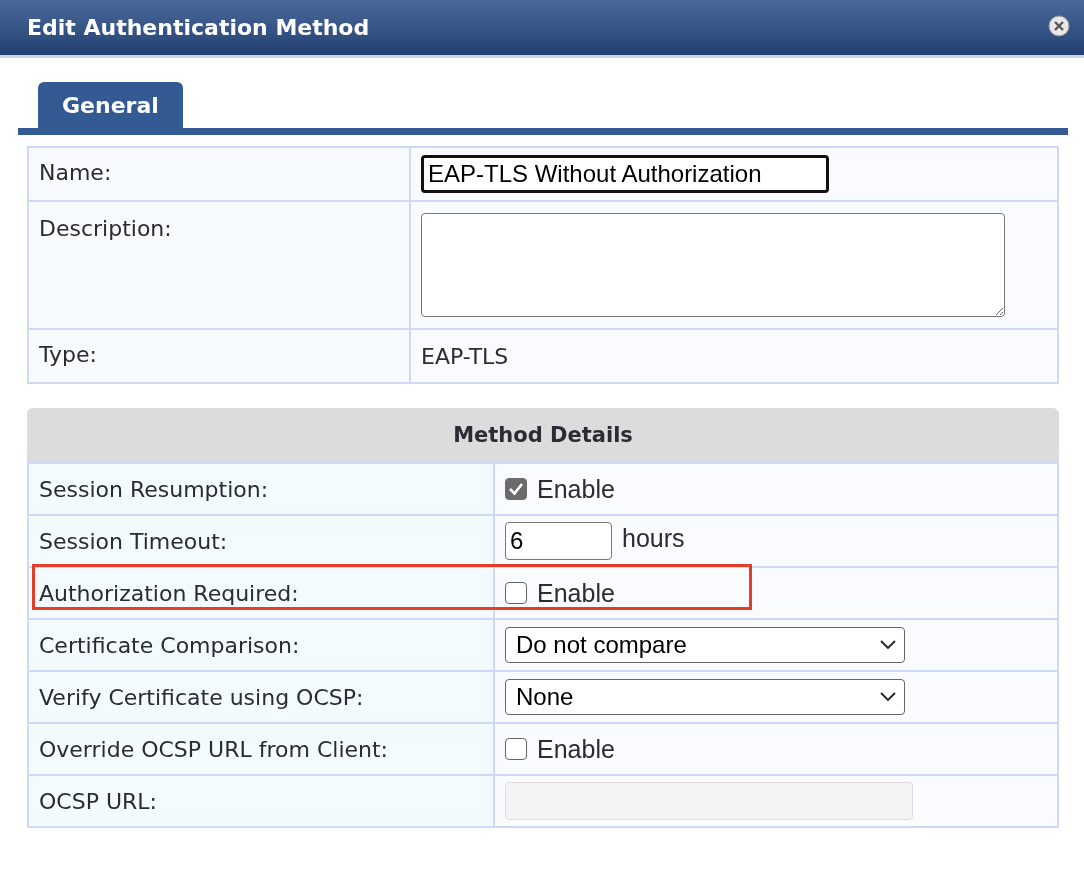 This screenshot has width=1084, height=876. I want to click on type-value: EAP-TLS, so click(465, 356).